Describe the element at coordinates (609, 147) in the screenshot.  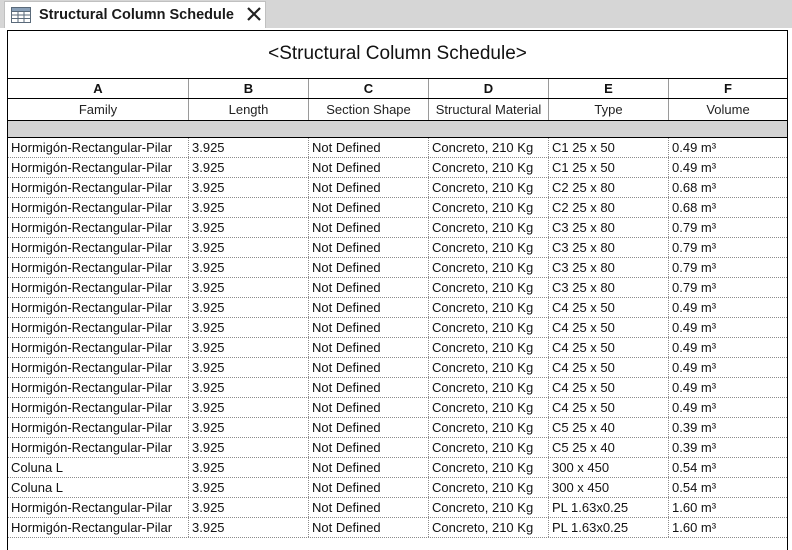
I see `type-cell: C1 25 x 50` at that location.